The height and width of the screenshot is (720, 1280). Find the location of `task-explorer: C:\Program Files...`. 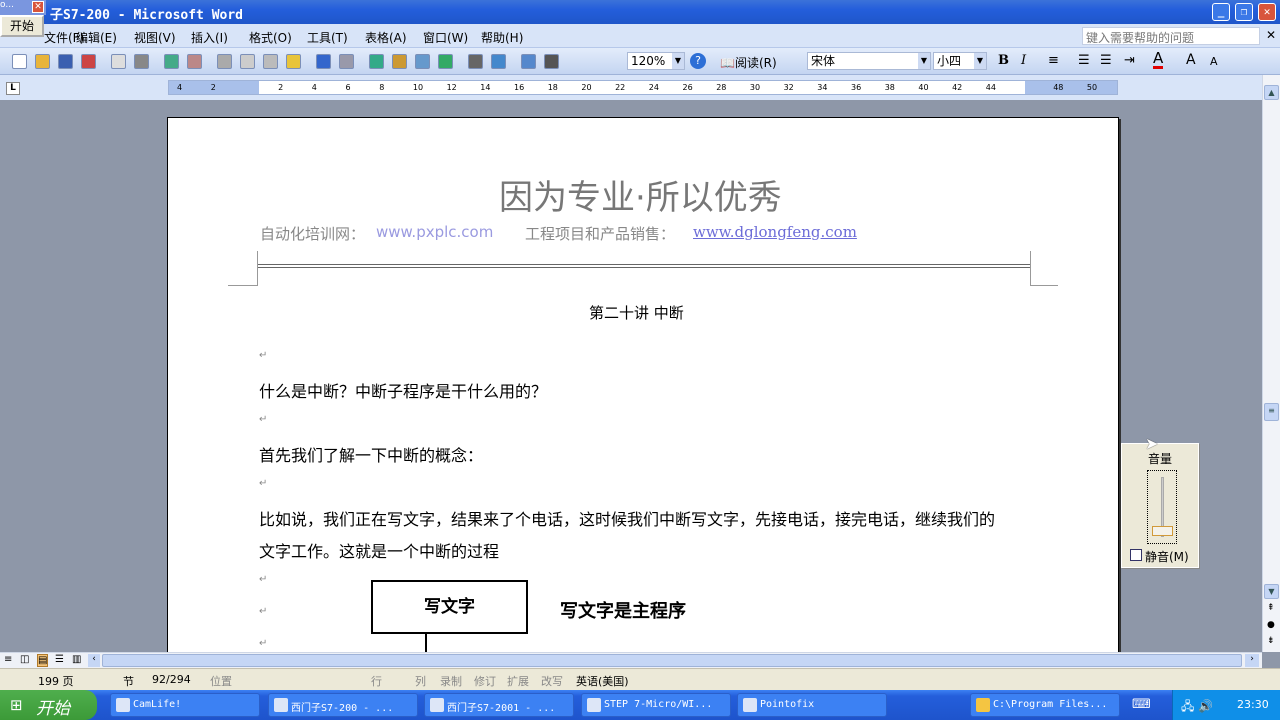

task-explorer: C:\Program Files... is located at coordinates (1045, 705).